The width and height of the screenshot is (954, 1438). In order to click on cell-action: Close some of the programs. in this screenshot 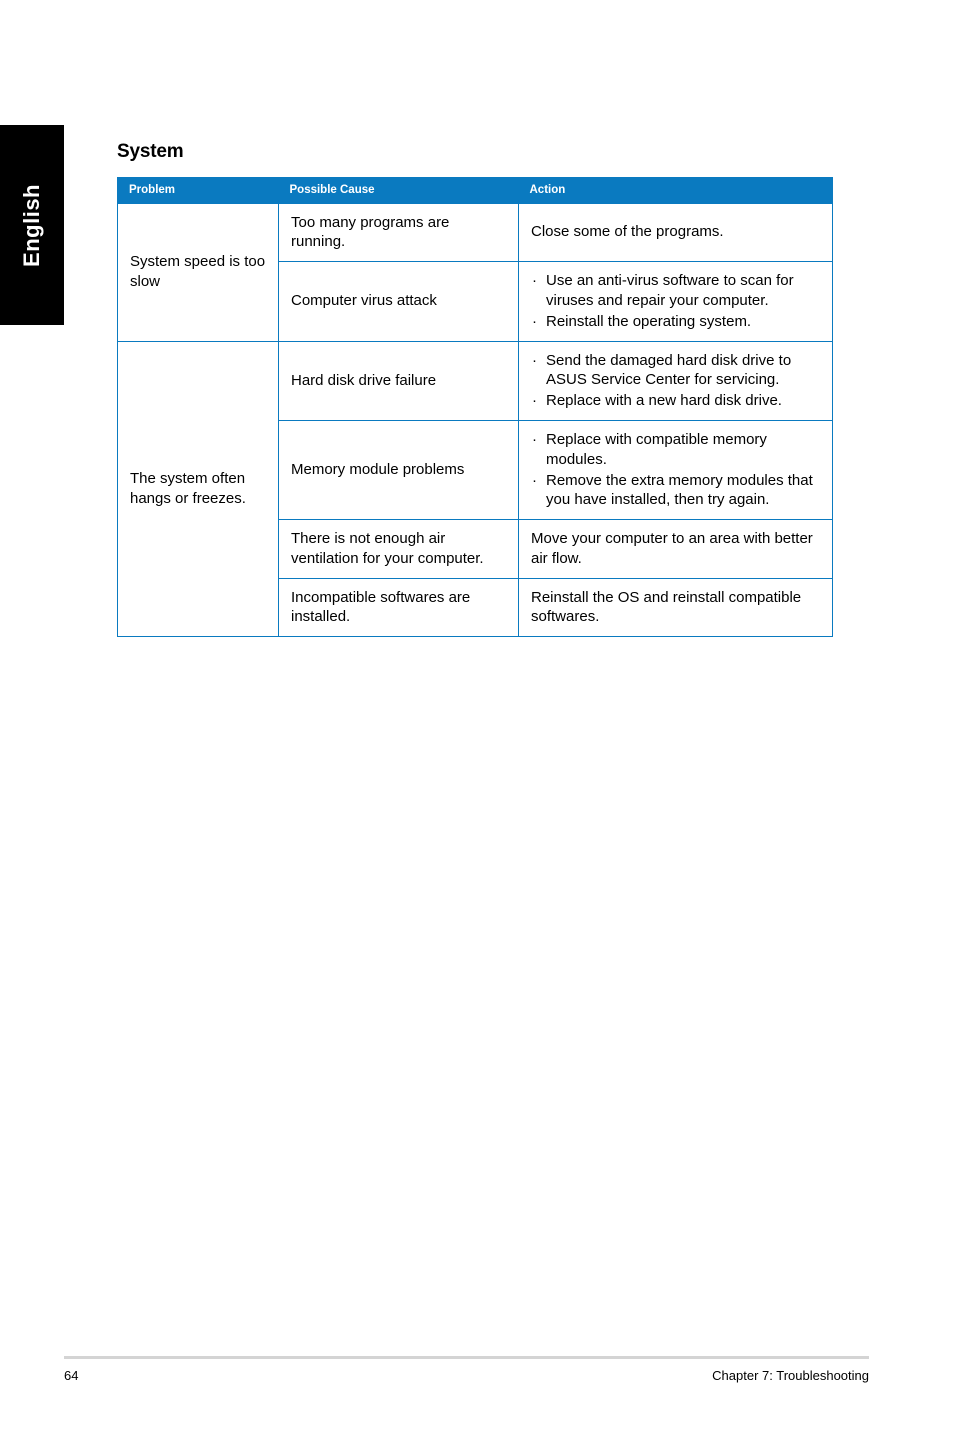, I will do `click(675, 232)`.